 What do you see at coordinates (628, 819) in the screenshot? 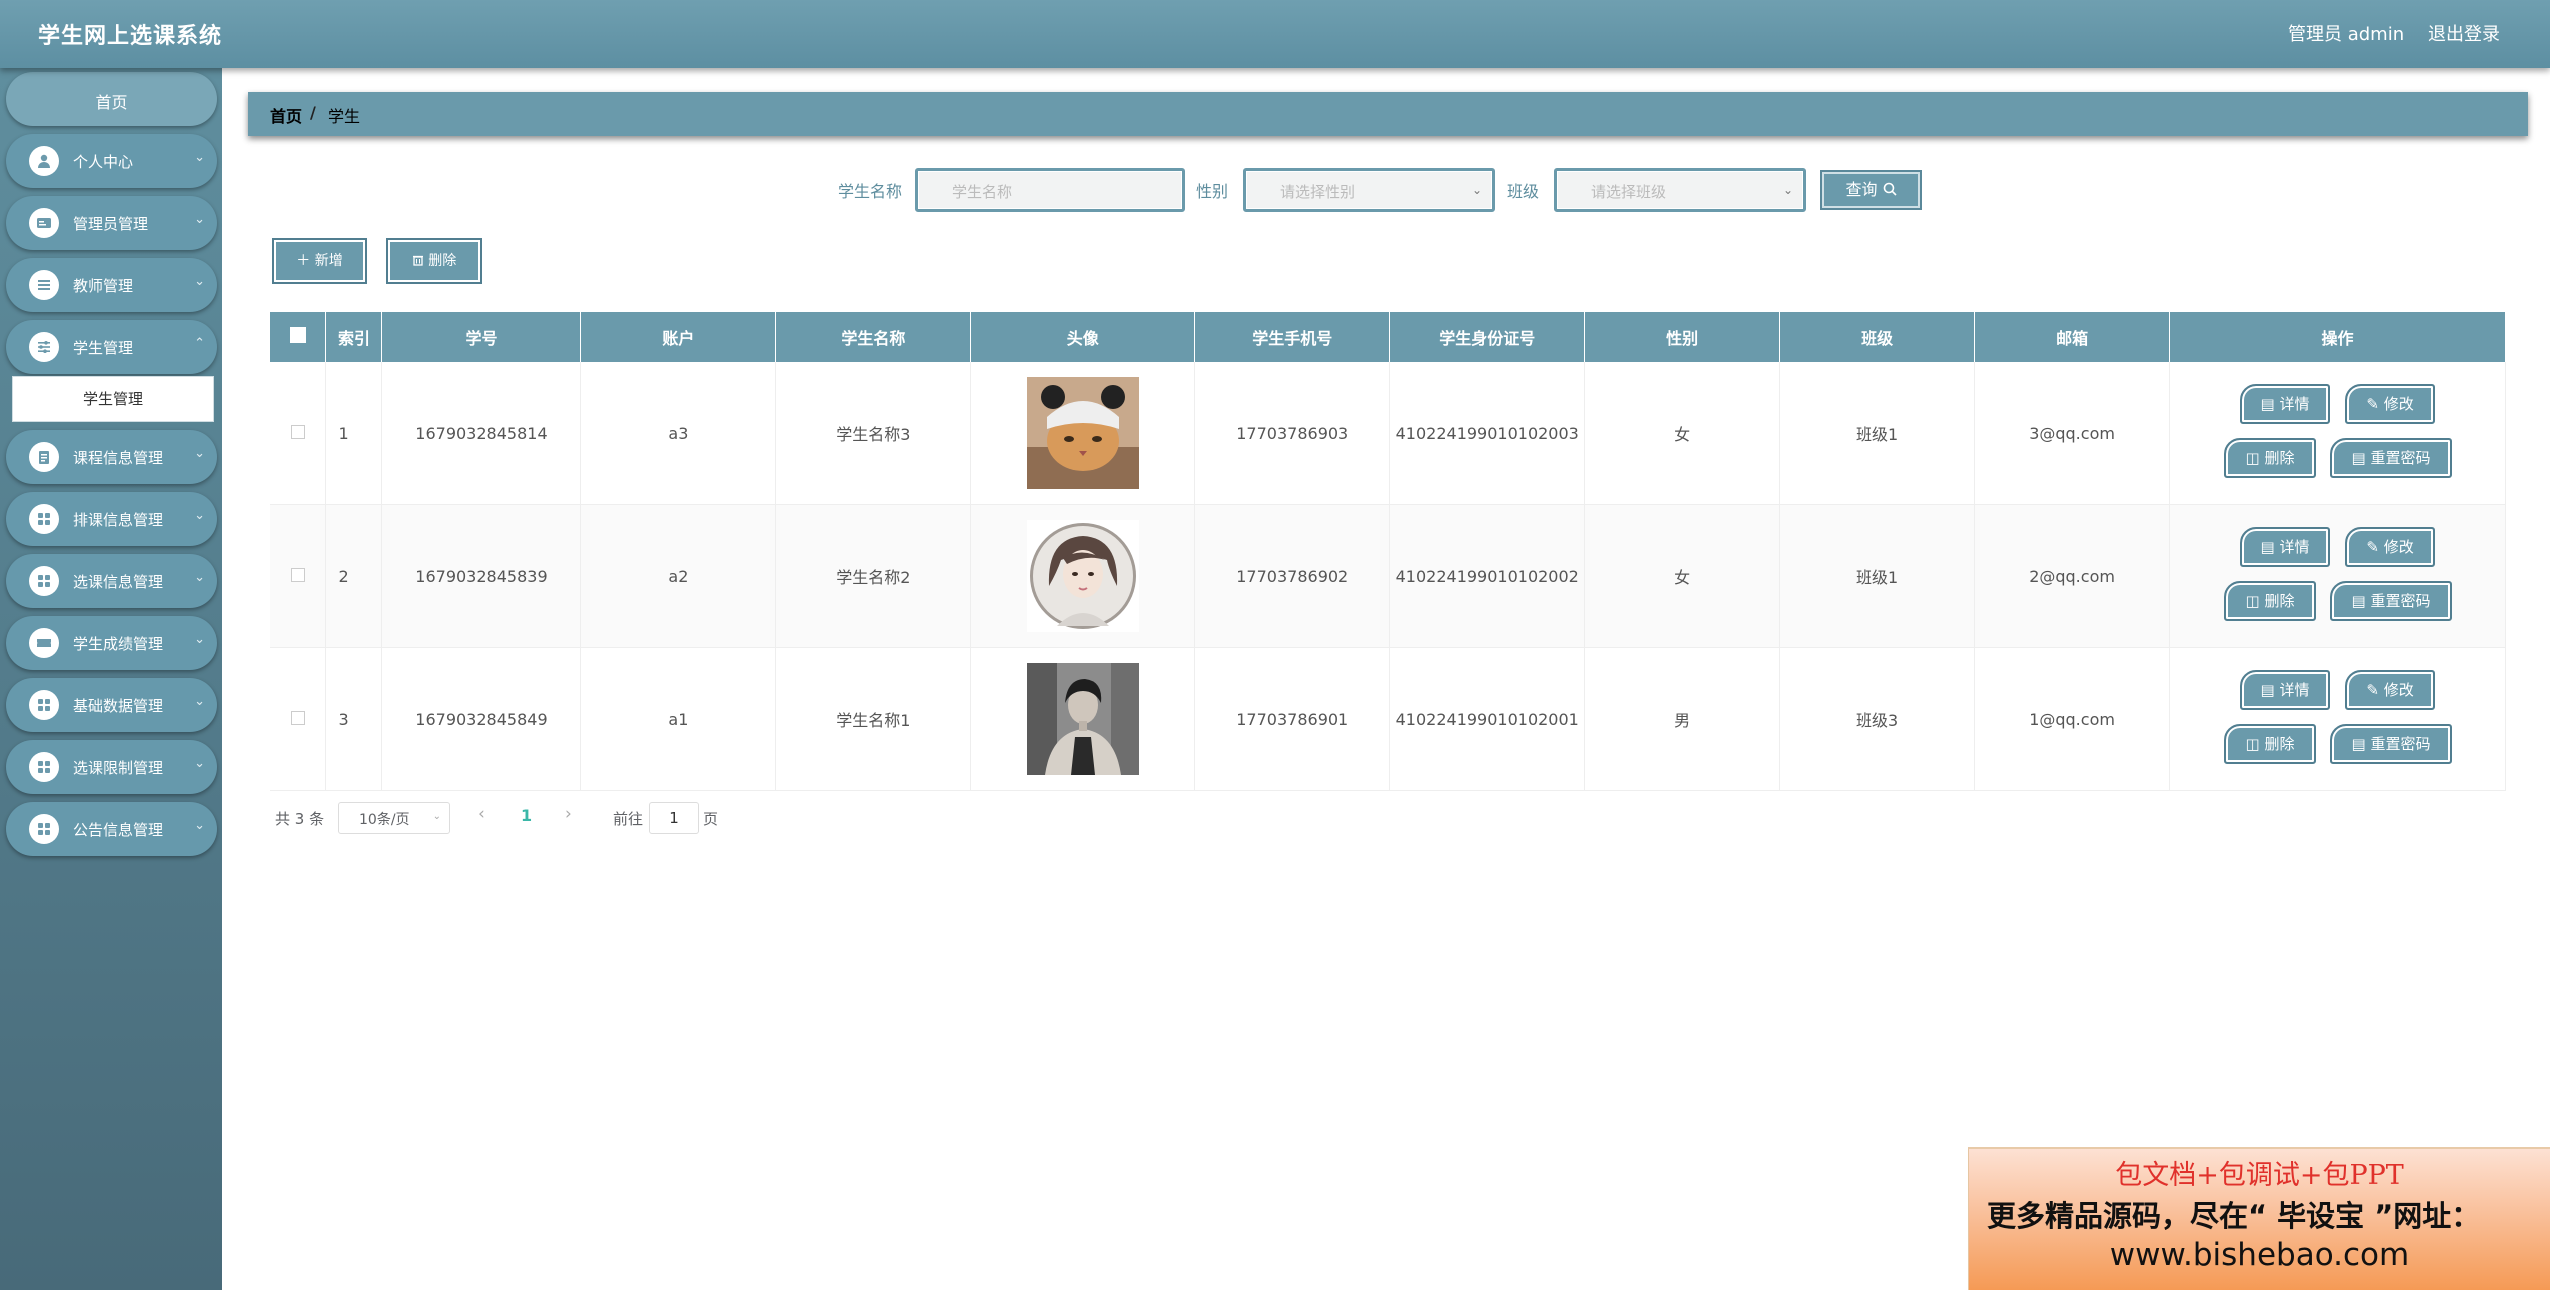
I see `goto-label: 前往` at bounding box center [628, 819].